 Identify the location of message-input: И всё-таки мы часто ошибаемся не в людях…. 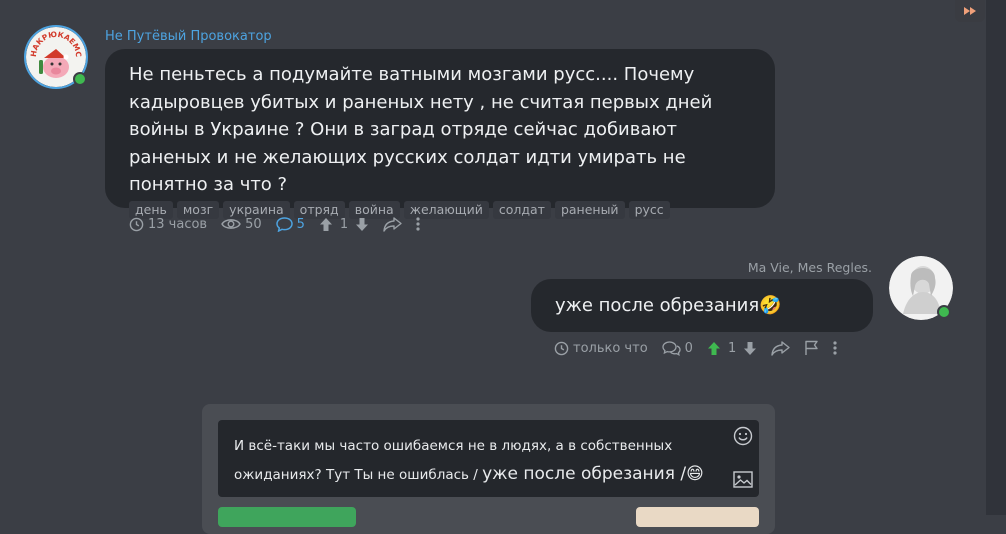
(488, 458).